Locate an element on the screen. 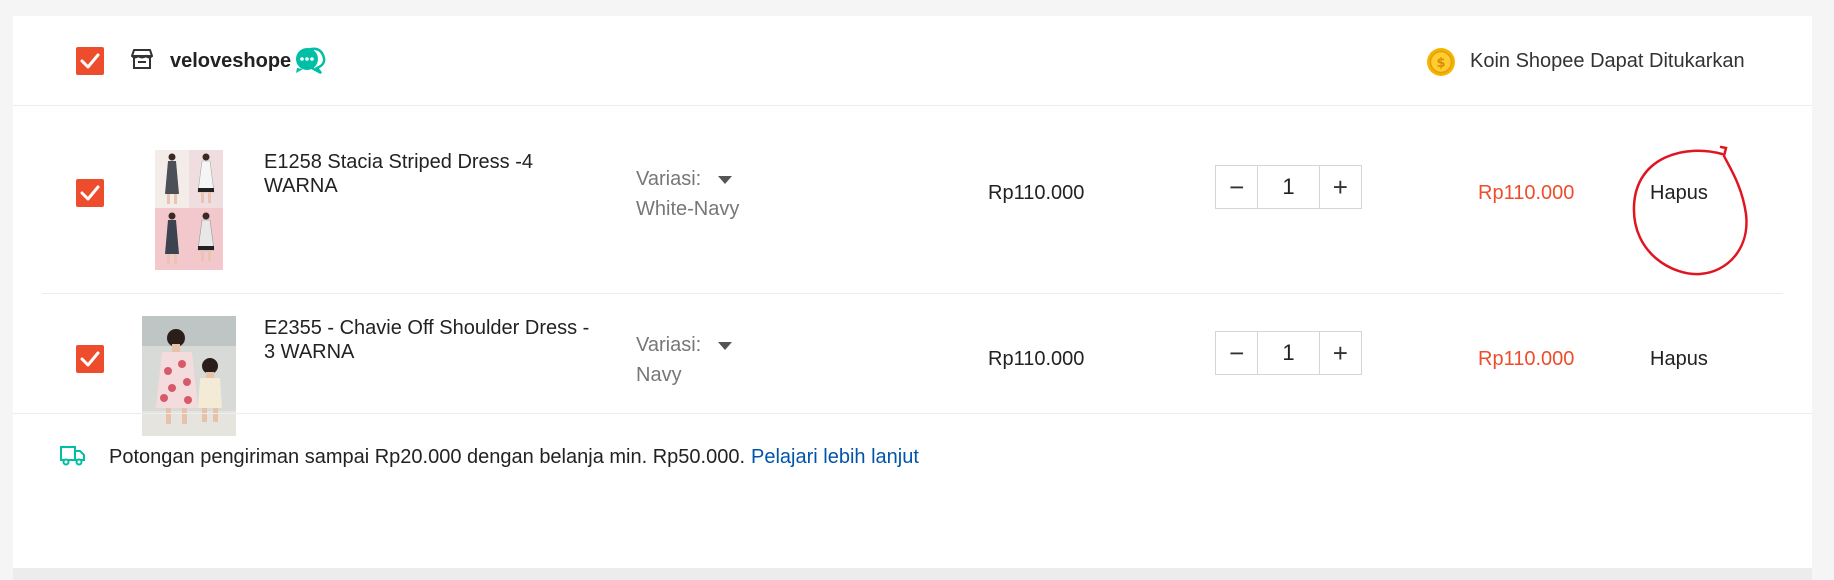  delete-item-button: Hapus is located at coordinates (1679, 359).